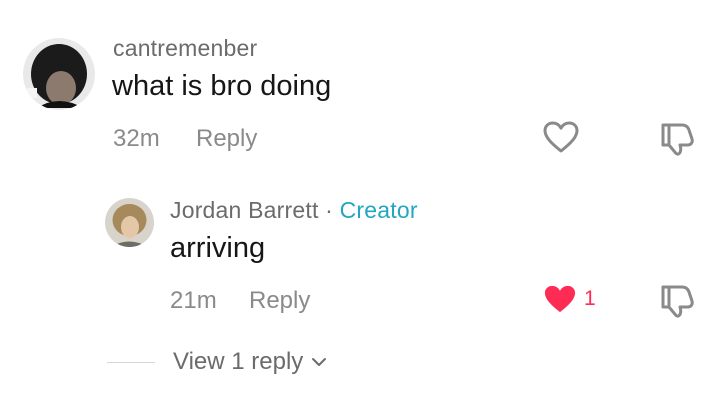 The image size is (720, 398). I want to click on reply-dislike-button, so click(677, 301).